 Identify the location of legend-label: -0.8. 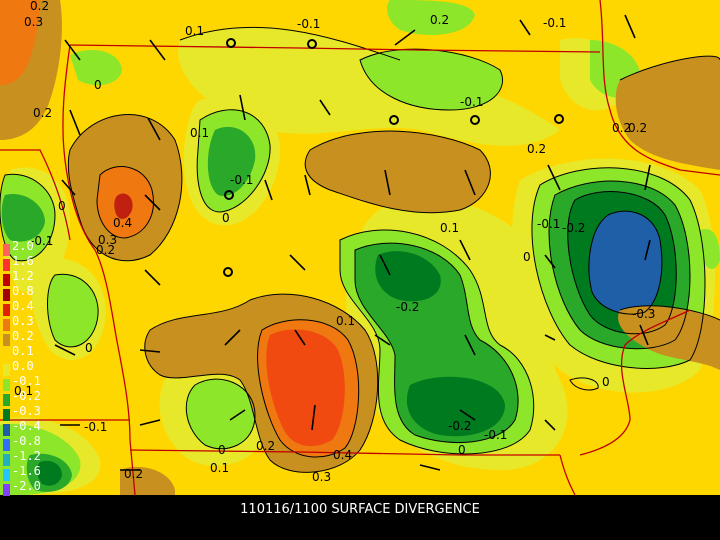
(26, 441).